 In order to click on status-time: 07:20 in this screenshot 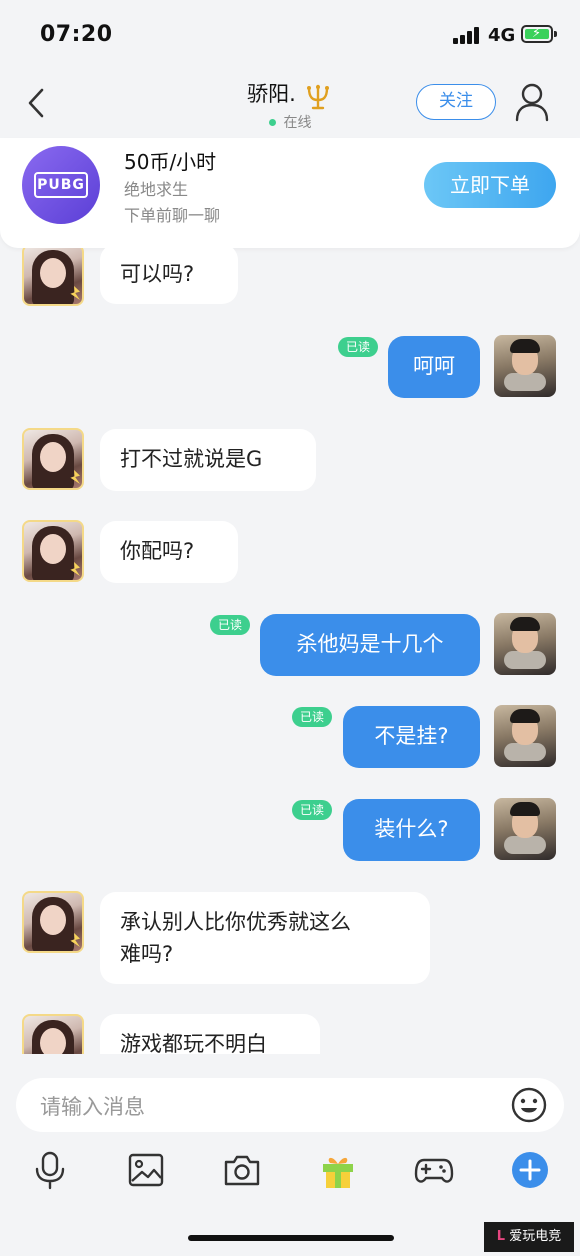, I will do `click(76, 34)`.